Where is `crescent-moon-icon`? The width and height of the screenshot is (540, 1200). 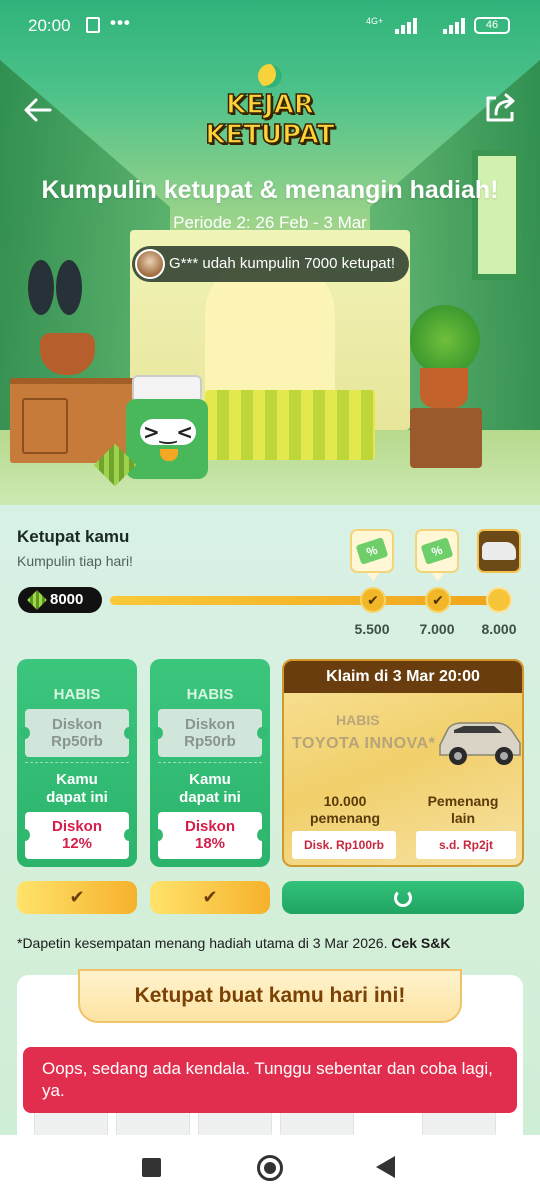
crescent-moon-icon is located at coordinates (270, 76).